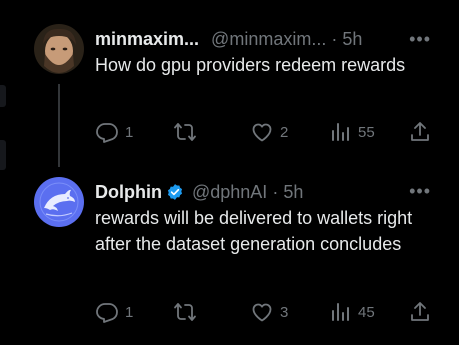  I want to click on author-handle: @dphnAI, so click(229, 192).